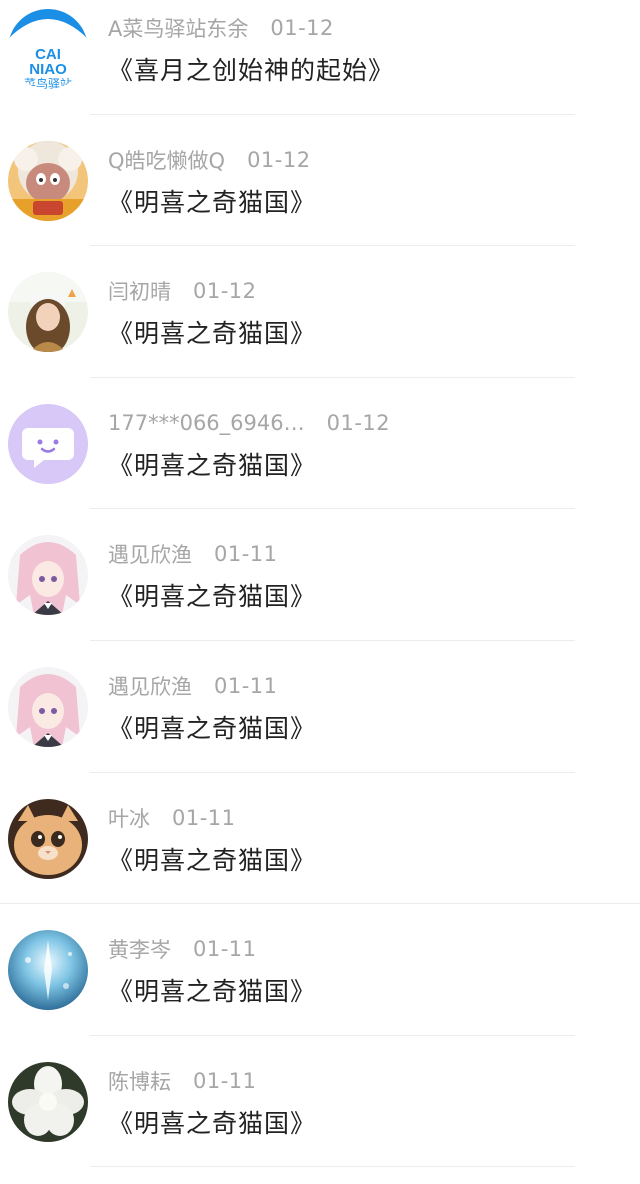 The height and width of the screenshot is (1184, 640). Describe the element at coordinates (320, 970) in the screenshot. I see `list-item: 黄李岑 01-11 《明喜之奇猫国》` at that location.